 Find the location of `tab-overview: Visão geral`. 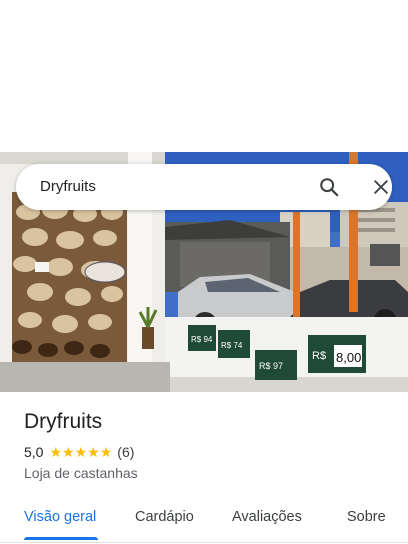

tab-overview: Visão geral is located at coordinates (60, 517).